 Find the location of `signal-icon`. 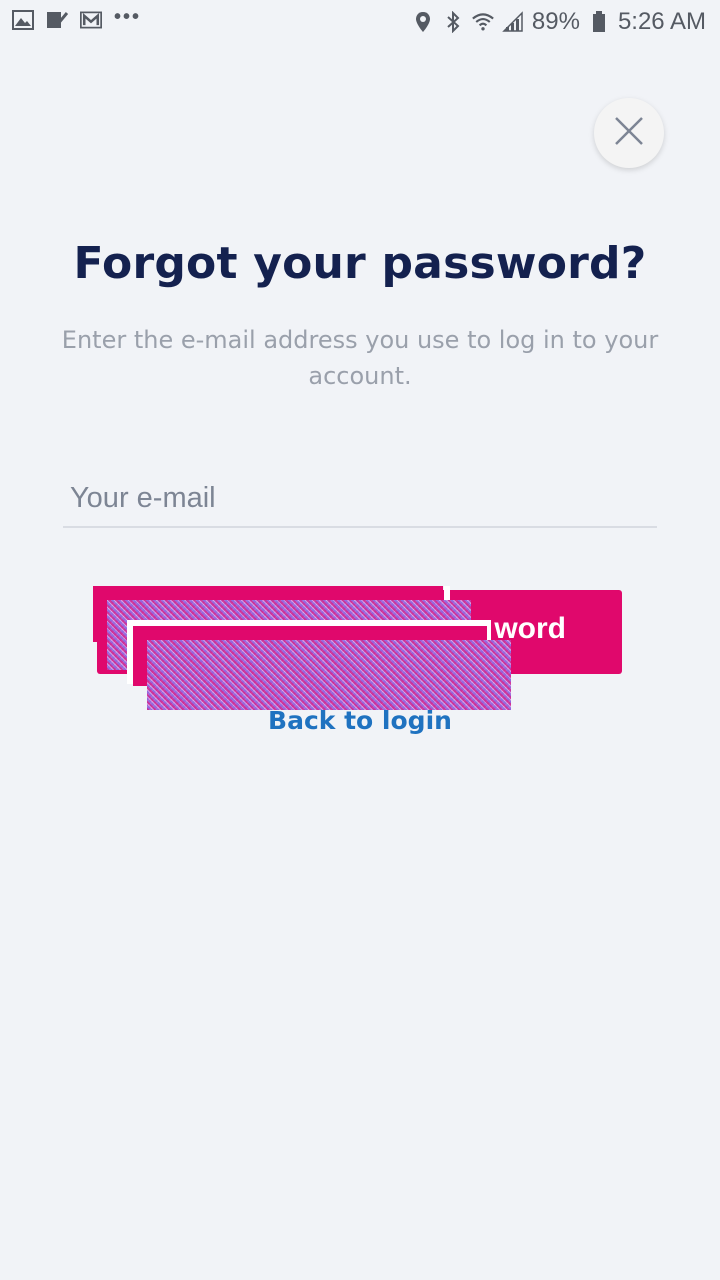

signal-icon is located at coordinates (513, 22).